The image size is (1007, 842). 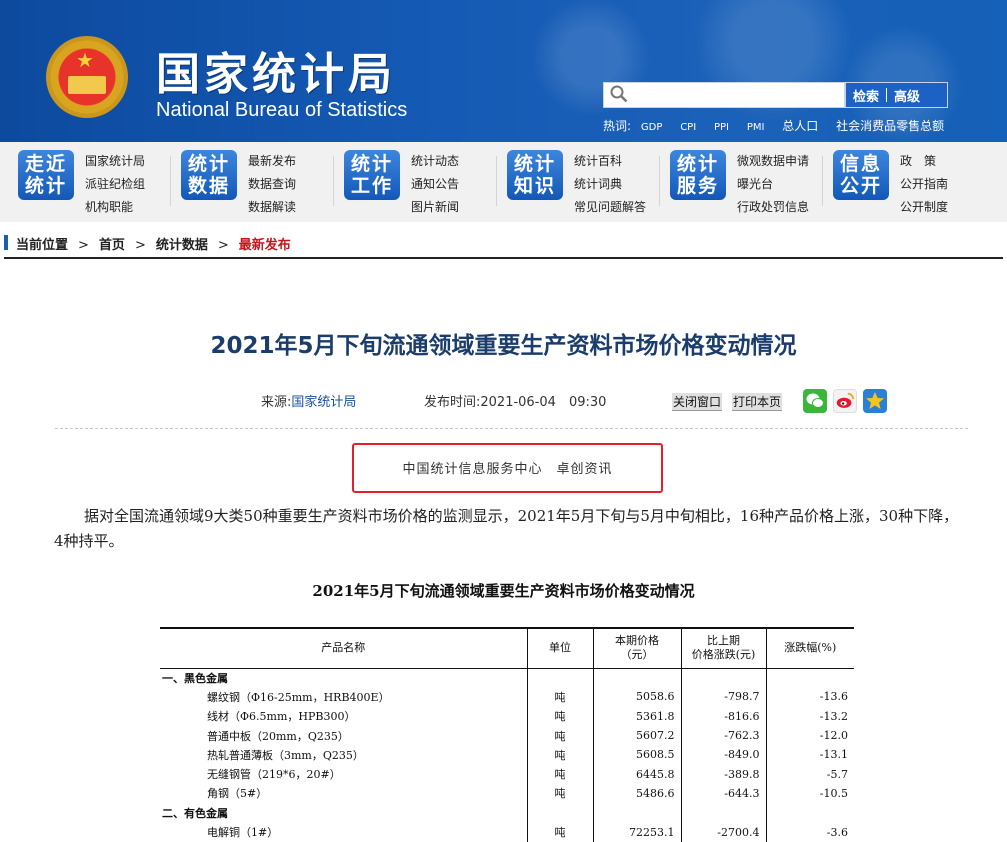 I want to click on nav-block: 统计 数据, so click(x=209, y=175).